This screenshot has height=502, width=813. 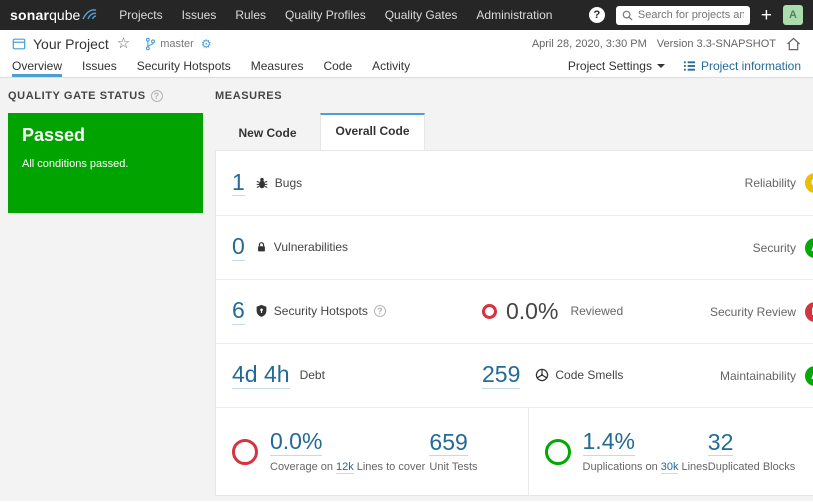 What do you see at coordinates (337, 68) in the screenshot?
I see `tab-code: Code` at bounding box center [337, 68].